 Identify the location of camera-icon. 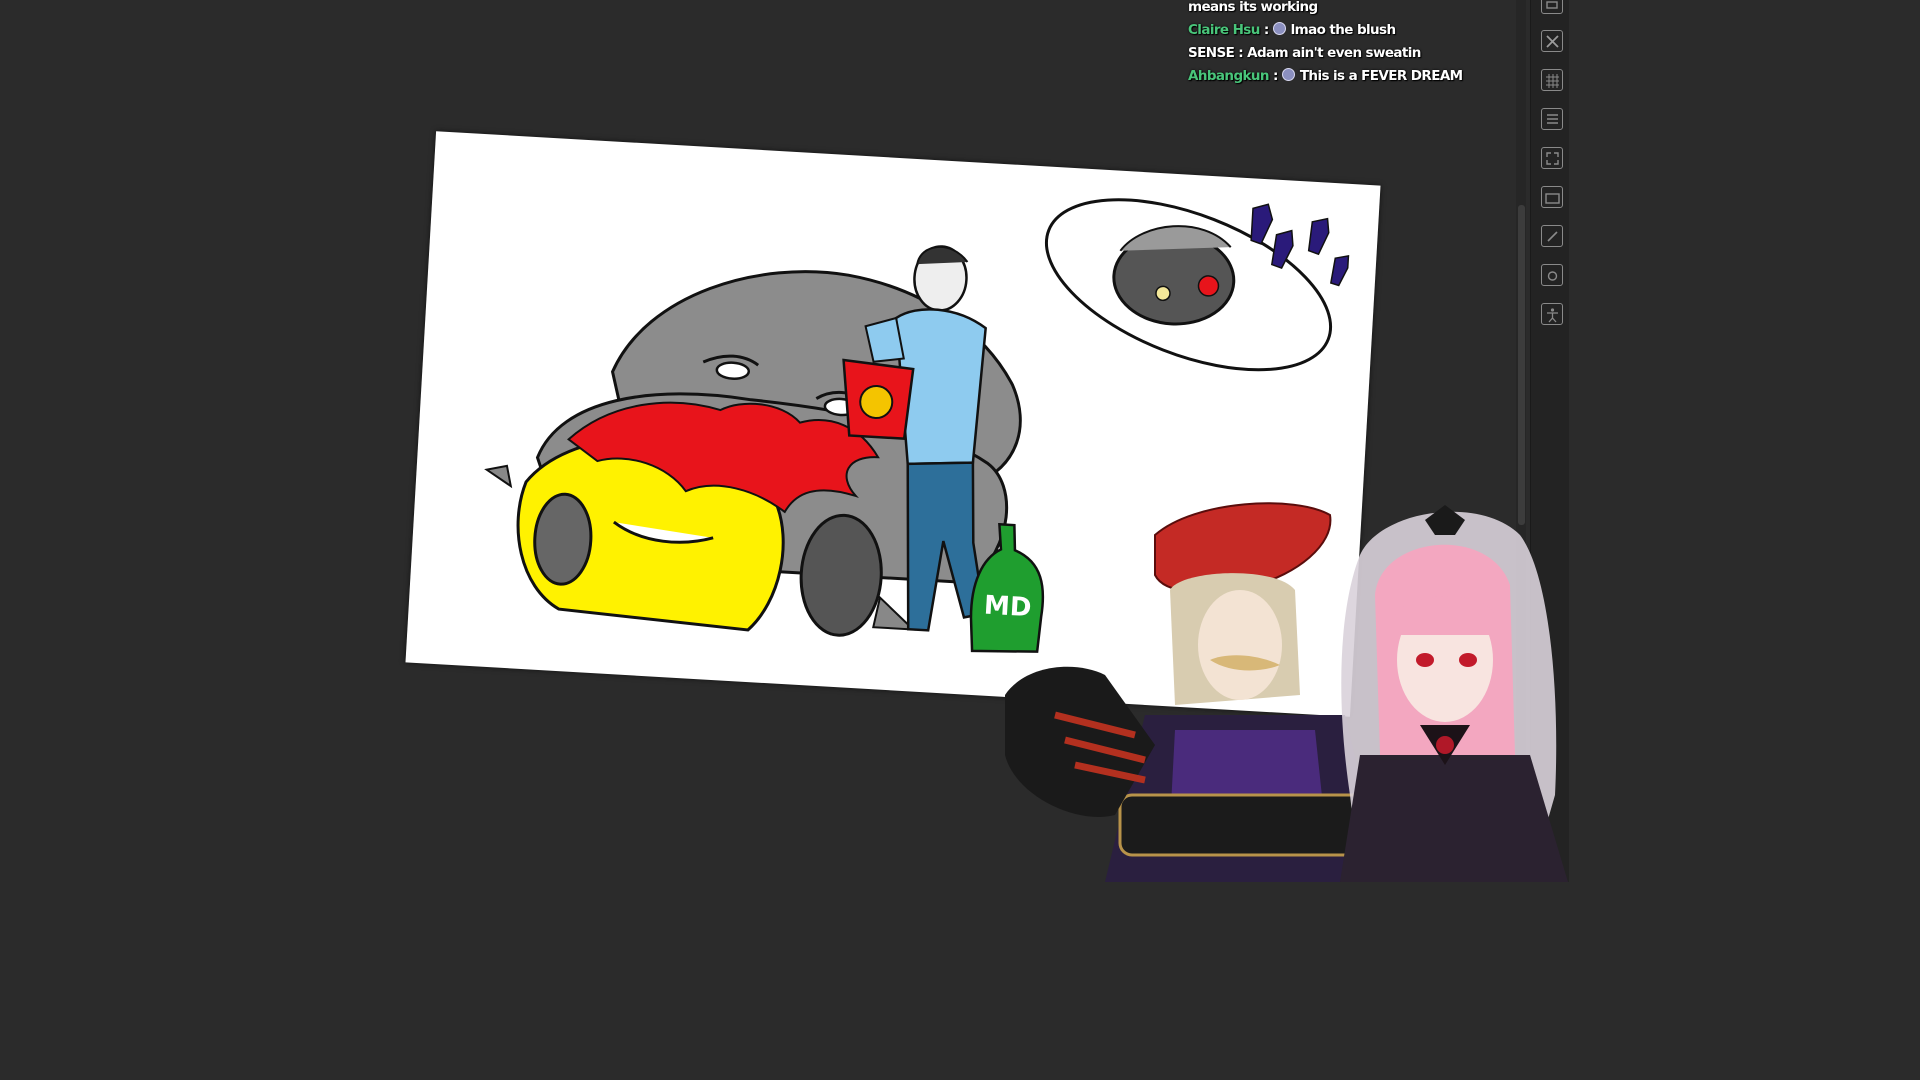
(1552, 275).